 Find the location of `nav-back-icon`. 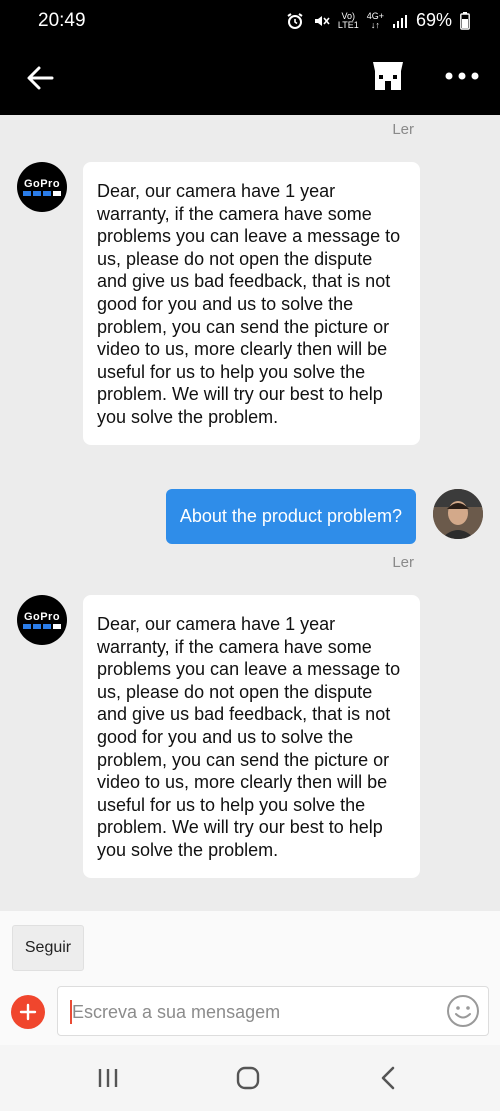

nav-back-icon is located at coordinates (388, 1078).